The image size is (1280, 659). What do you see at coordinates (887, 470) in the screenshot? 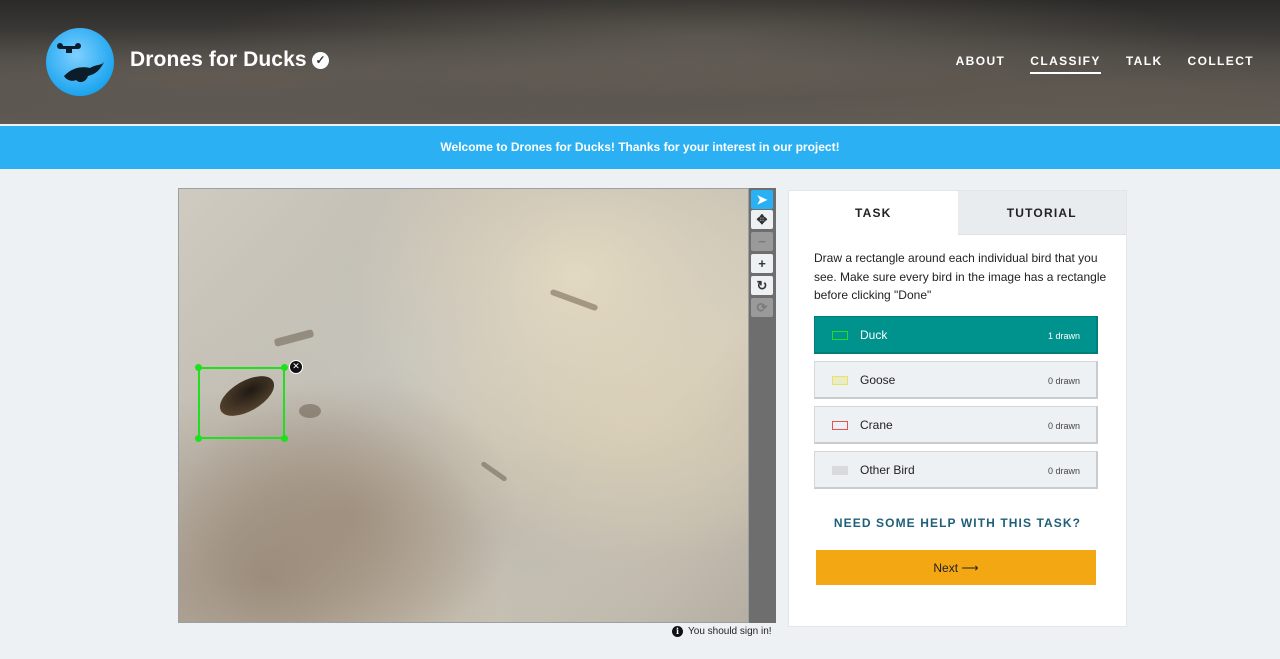
I see `answer-label: Other Bird` at bounding box center [887, 470].